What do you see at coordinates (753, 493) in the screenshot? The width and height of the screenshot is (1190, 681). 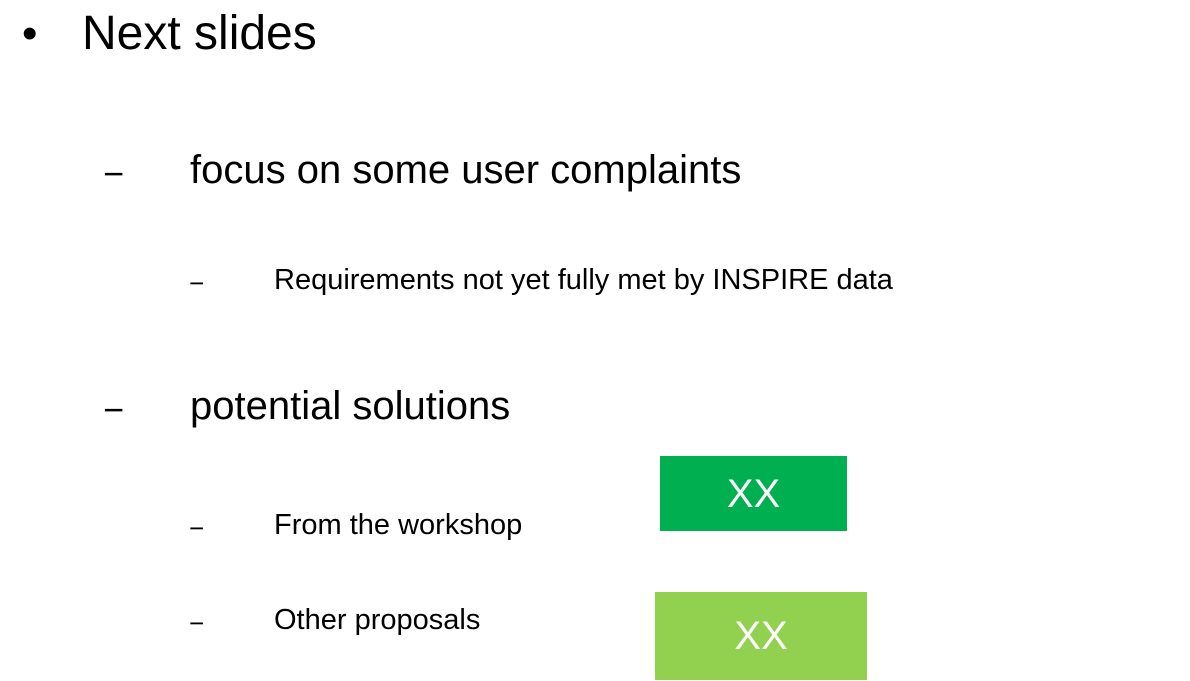 I see `workshop-badge: XX` at bounding box center [753, 493].